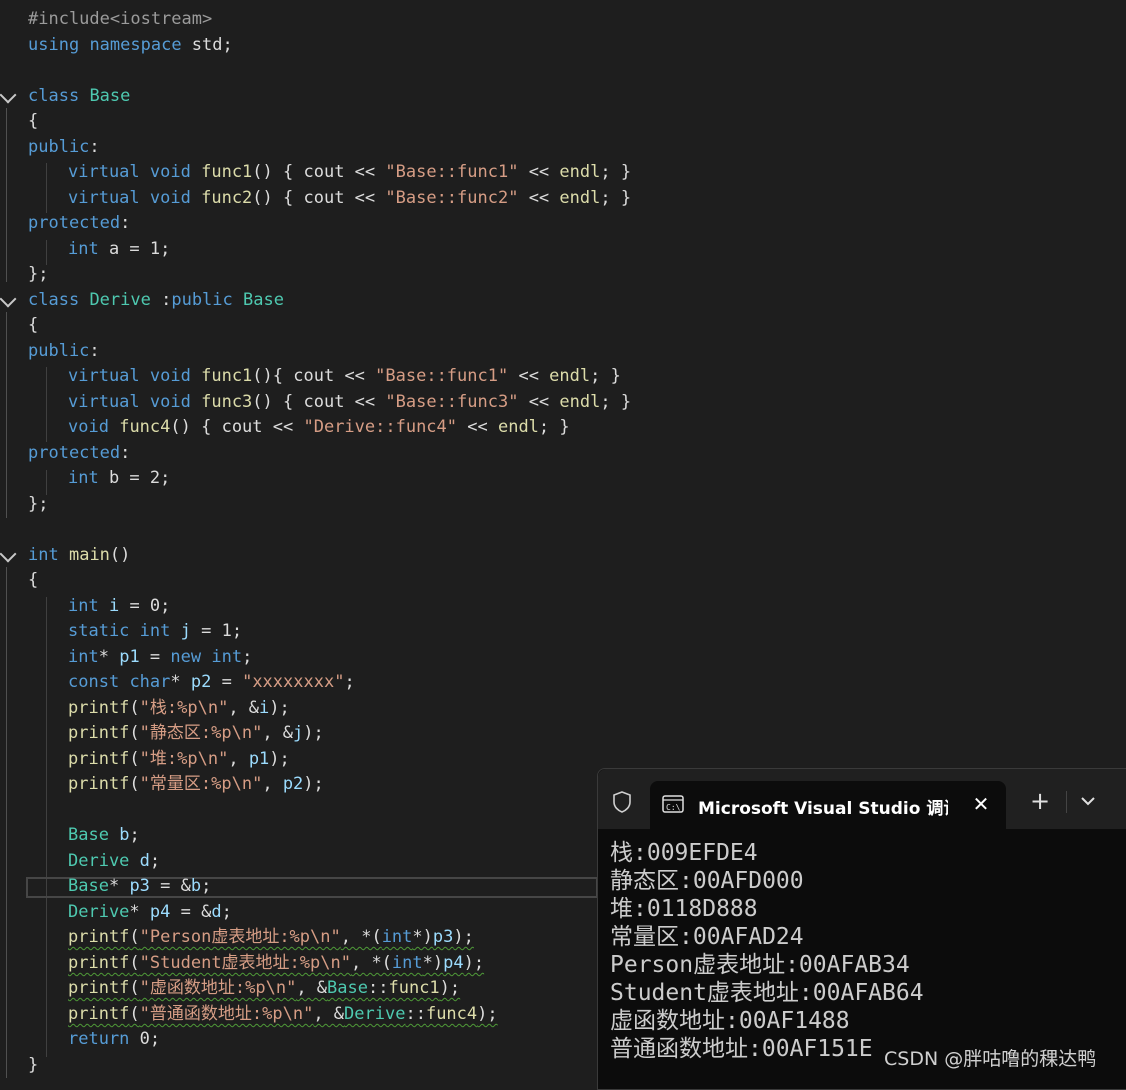 The image size is (1126, 1090). Describe the element at coordinates (114, 1039) in the screenshot. I see `code-line: return 0;` at that location.